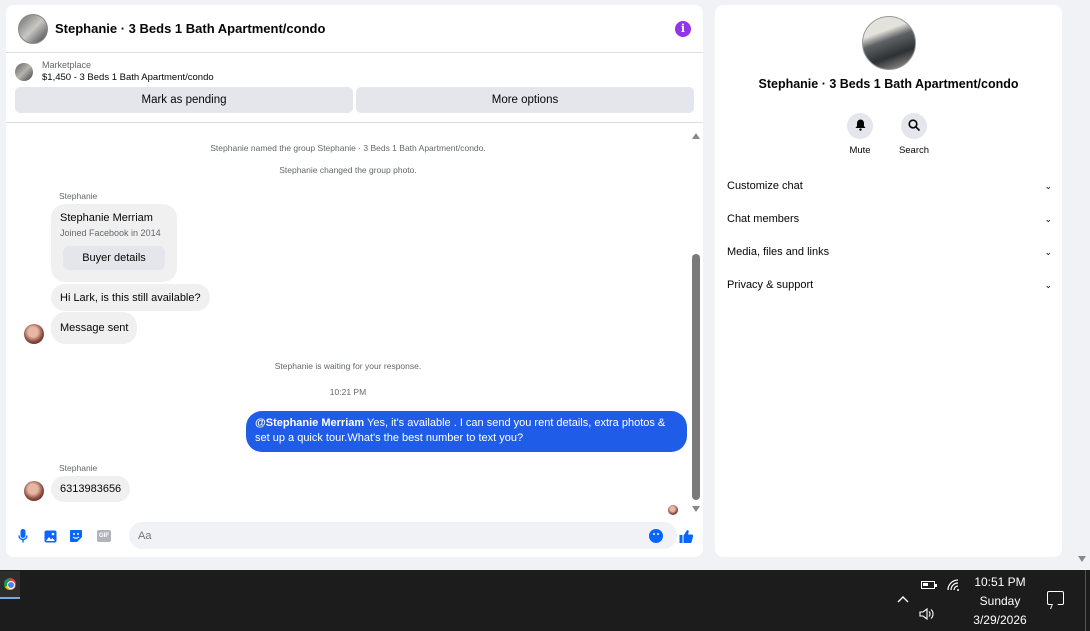 The width and height of the screenshot is (1090, 631). Describe the element at coordinates (929, 585) in the screenshot. I see `battery-icon` at that location.